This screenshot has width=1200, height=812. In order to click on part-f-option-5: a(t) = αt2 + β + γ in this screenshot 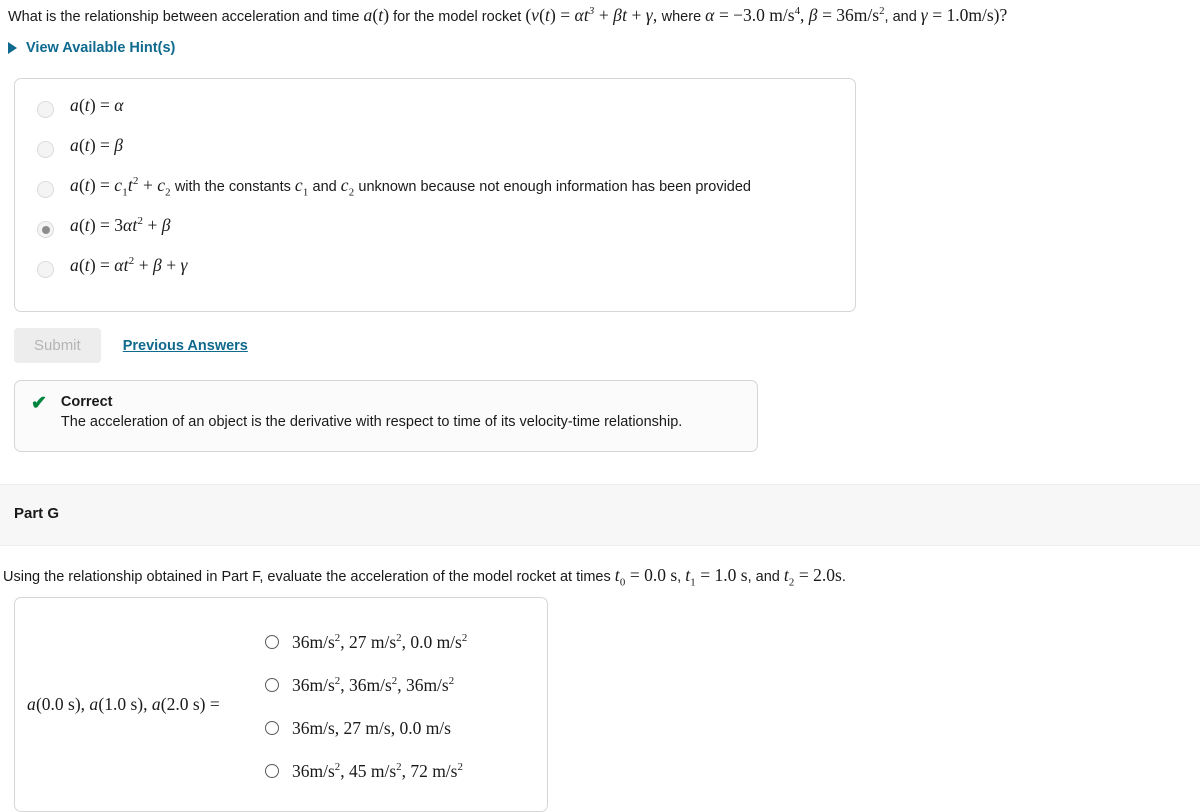, I will do `click(435, 273)`.